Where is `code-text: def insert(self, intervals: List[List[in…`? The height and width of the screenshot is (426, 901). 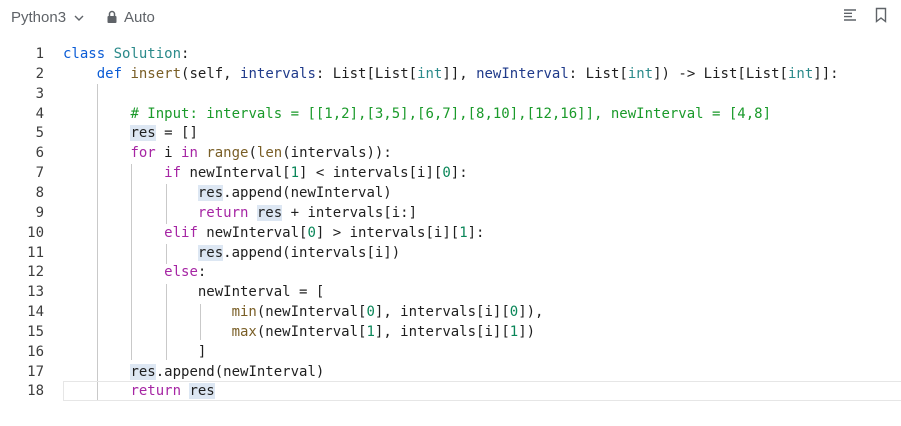 code-text: def insert(self, intervals: List[List[in… is located at coordinates (451, 74).